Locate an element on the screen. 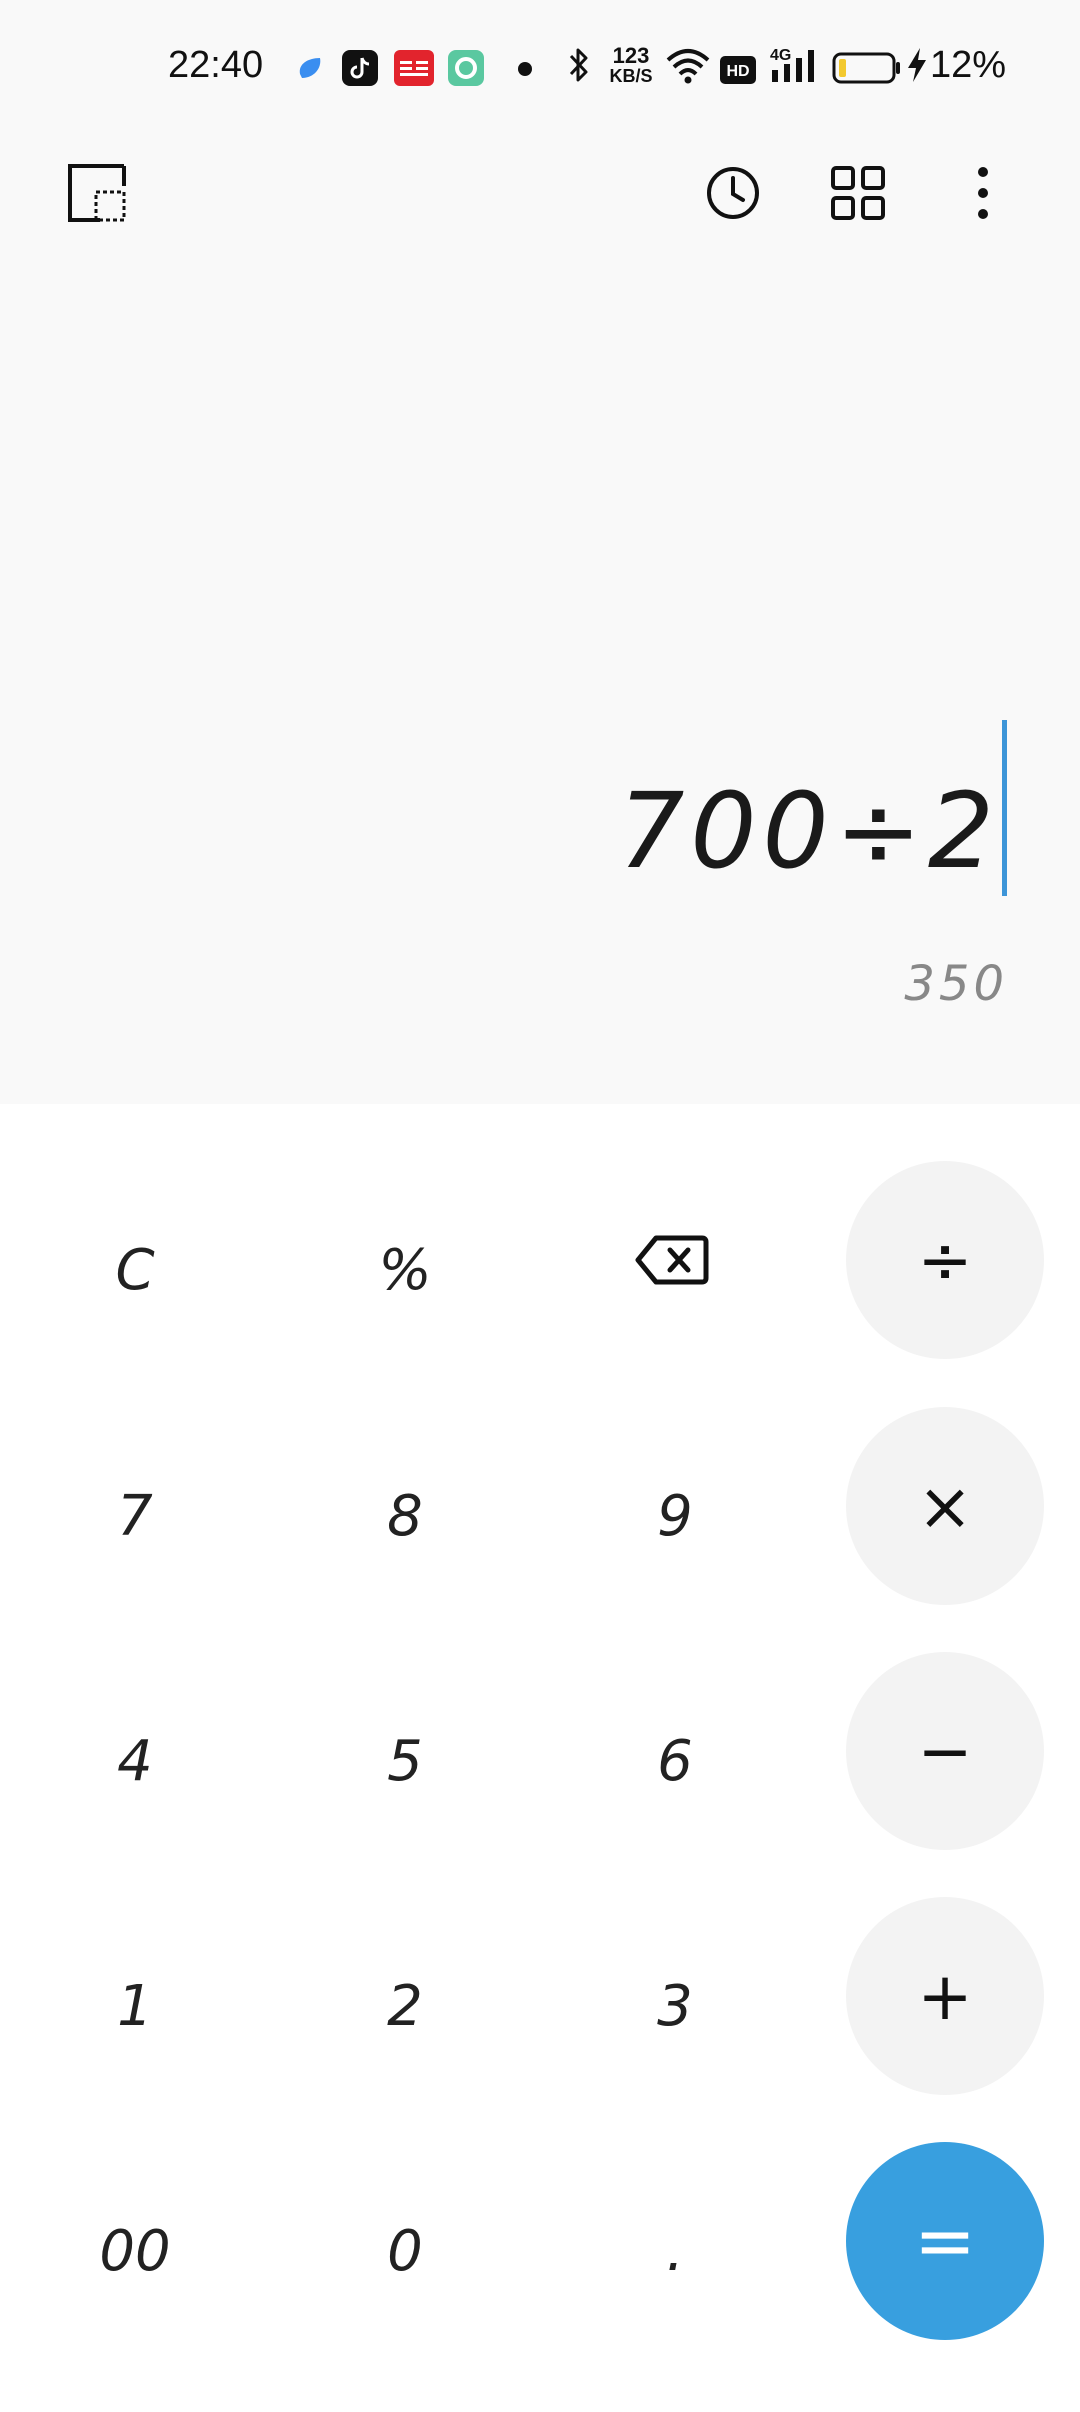 This screenshot has width=1080, height=2412. network-speed-unit: KB/S is located at coordinates (631, 76).